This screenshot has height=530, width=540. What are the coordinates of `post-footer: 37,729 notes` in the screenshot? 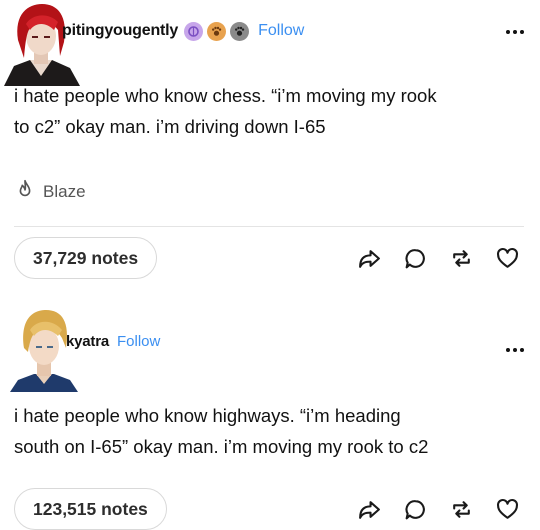 It's located at (269, 258).